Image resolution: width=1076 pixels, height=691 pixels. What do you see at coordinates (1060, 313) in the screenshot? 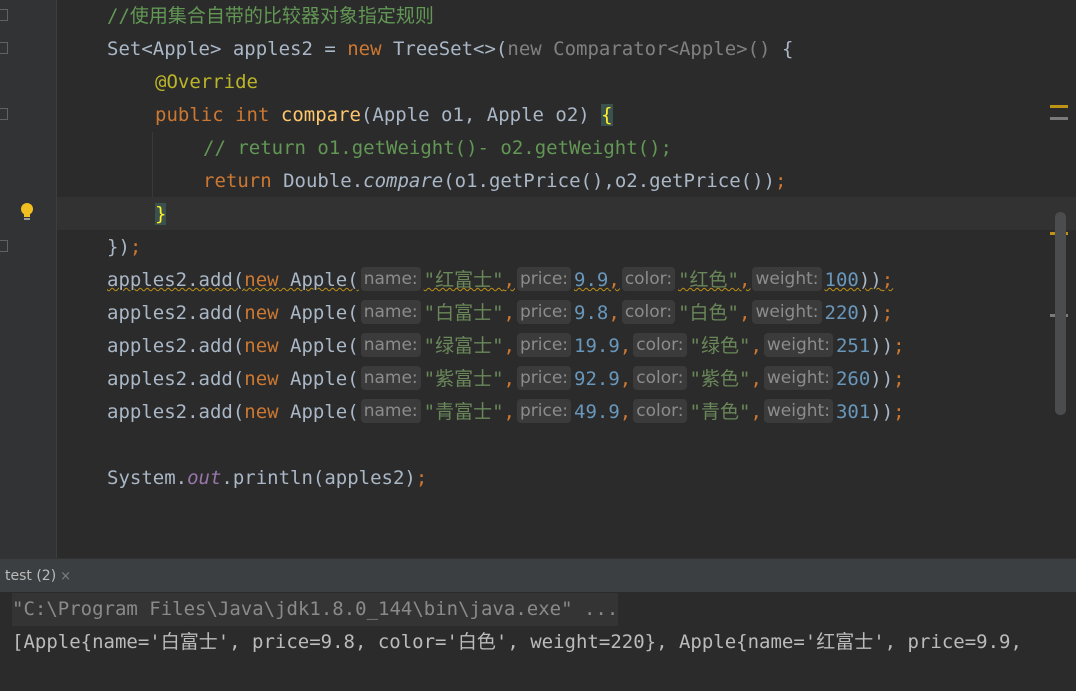
I see `vertical-scrollbar` at bounding box center [1060, 313].